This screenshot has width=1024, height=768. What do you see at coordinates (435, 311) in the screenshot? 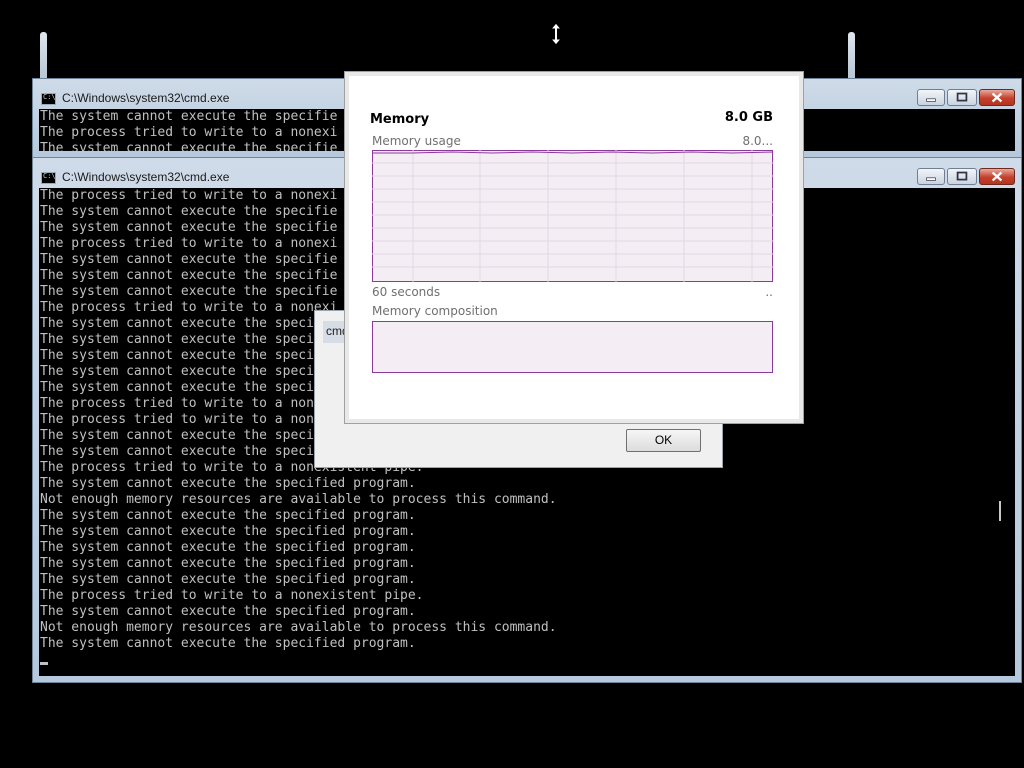
I see `memory-composition-label: Memory composition` at bounding box center [435, 311].